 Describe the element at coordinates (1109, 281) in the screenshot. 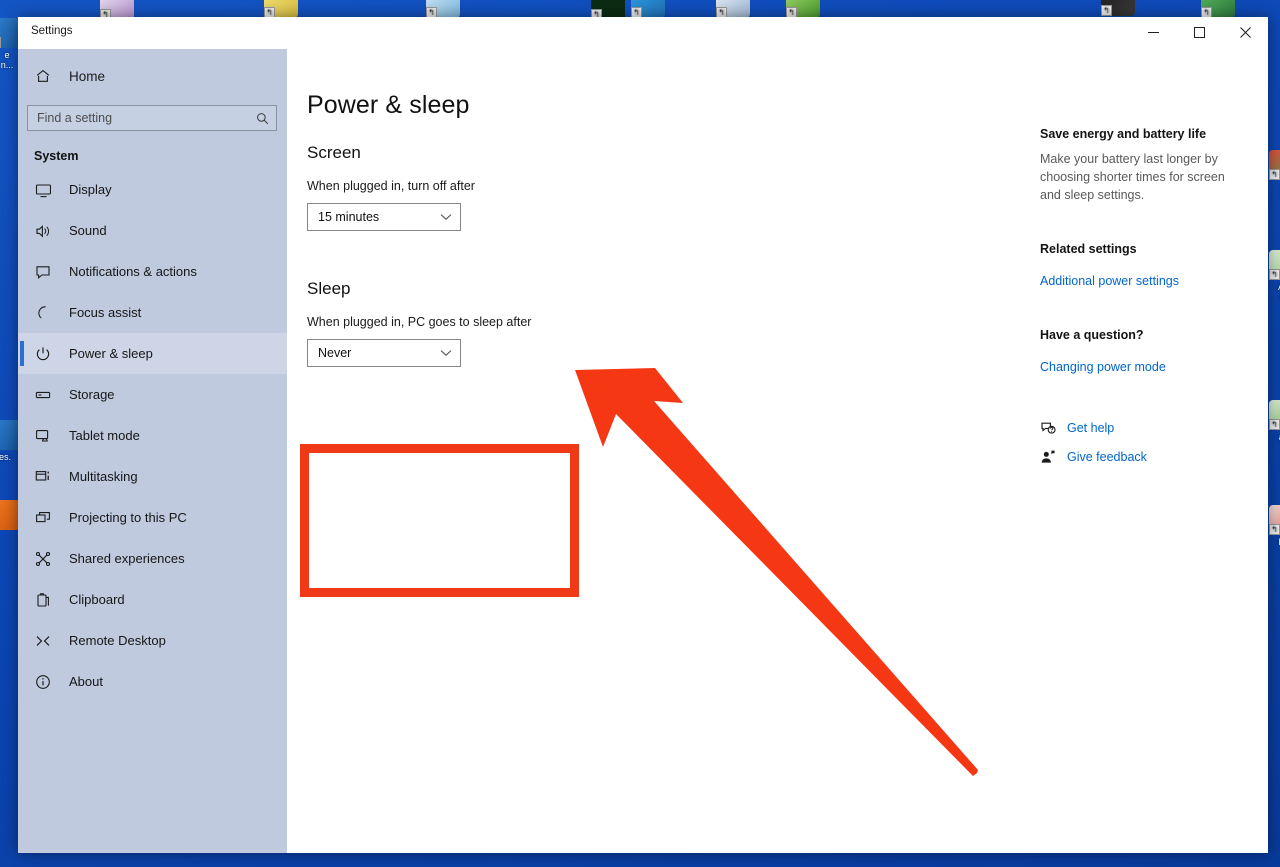

I see `additional-power-settings-link: Additional power settings` at that location.